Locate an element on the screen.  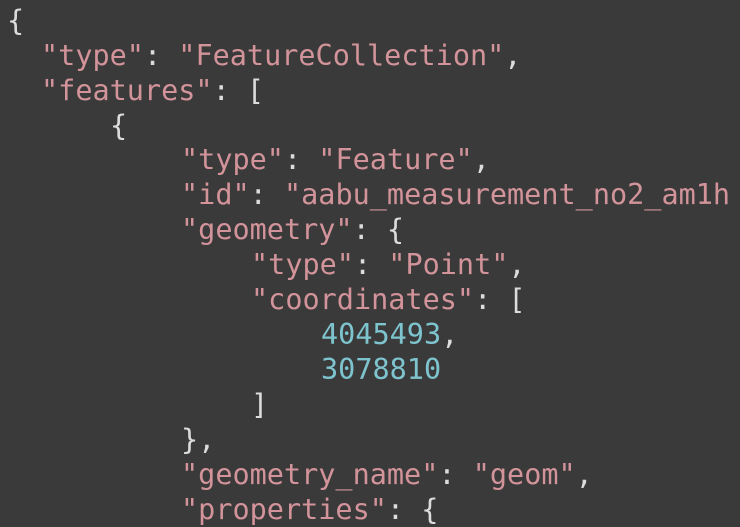
close-bracket: ] is located at coordinates (260, 404).